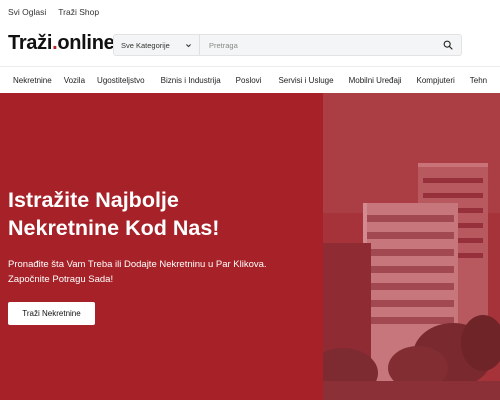 The height and width of the screenshot is (400, 500). Describe the element at coordinates (86, 43) in the screenshot. I see `logo-text-end: online` at that location.